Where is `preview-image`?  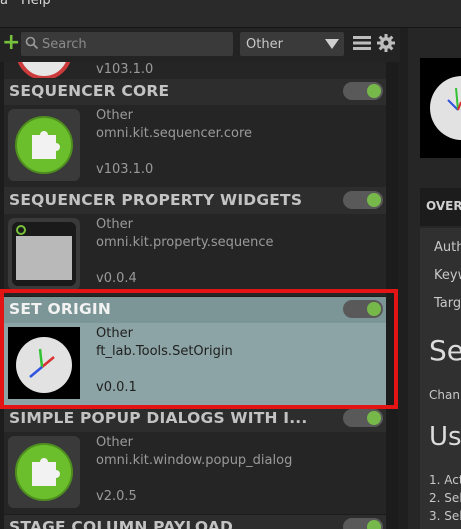
preview-image is located at coordinates (440, 108).